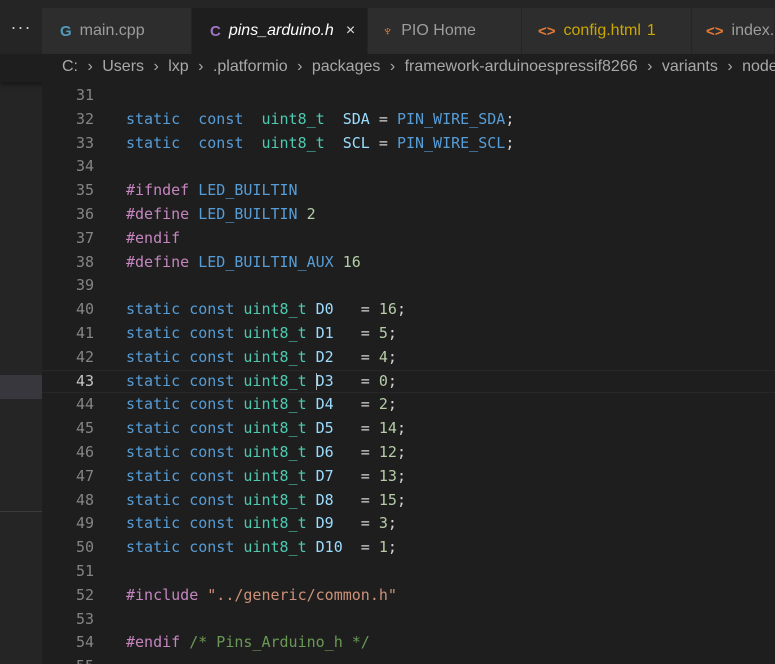 The height and width of the screenshot is (664, 775). Describe the element at coordinates (408, 191) in the screenshot. I see `code-line: 35 #ifndef LED_BUILTIN` at that location.